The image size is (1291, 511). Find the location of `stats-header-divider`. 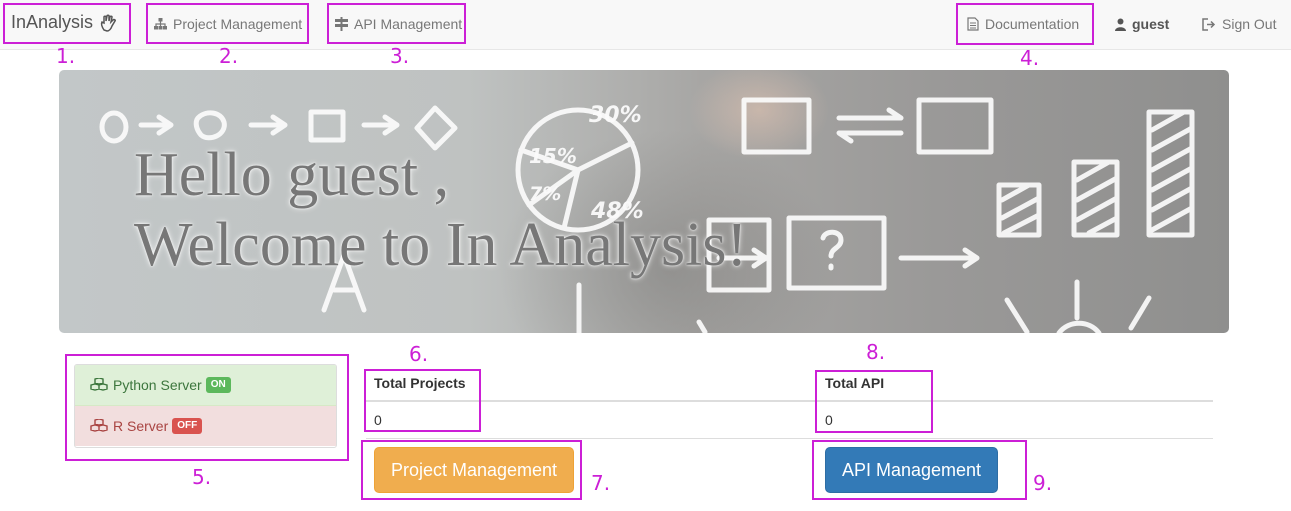

stats-header-divider is located at coordinates (789, 401).